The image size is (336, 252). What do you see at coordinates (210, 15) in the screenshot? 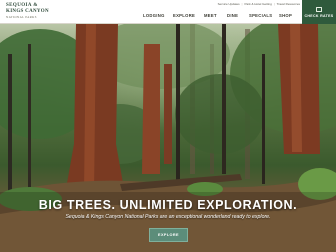
I see `nav-item-meet: MEET` at bounding box center [210, 15].